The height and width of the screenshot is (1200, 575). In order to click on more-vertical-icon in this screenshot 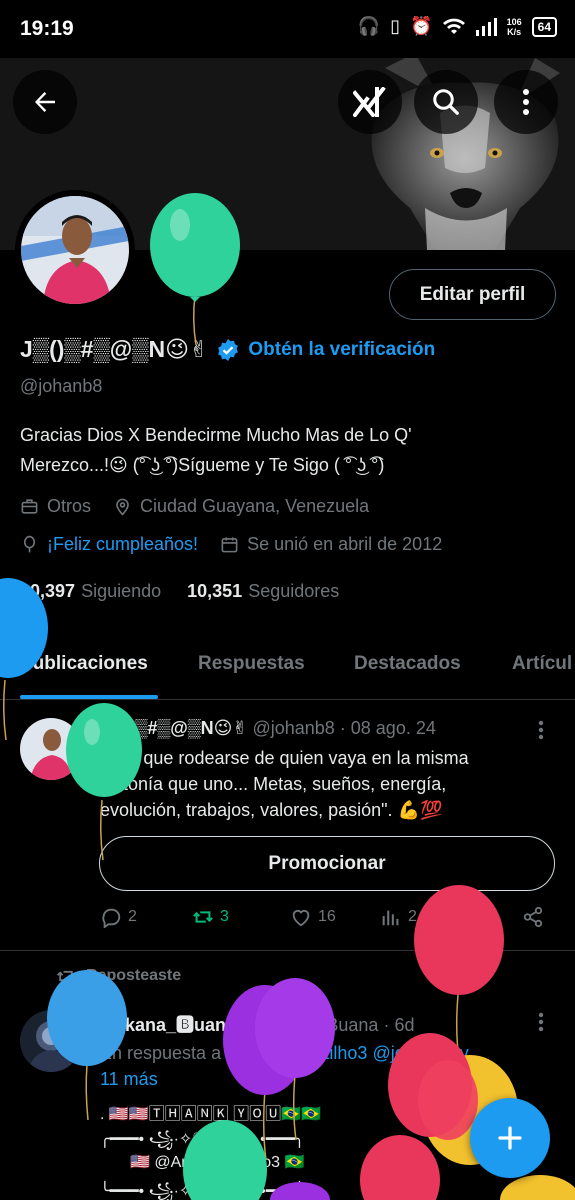, I will do `click(526, 102)`.